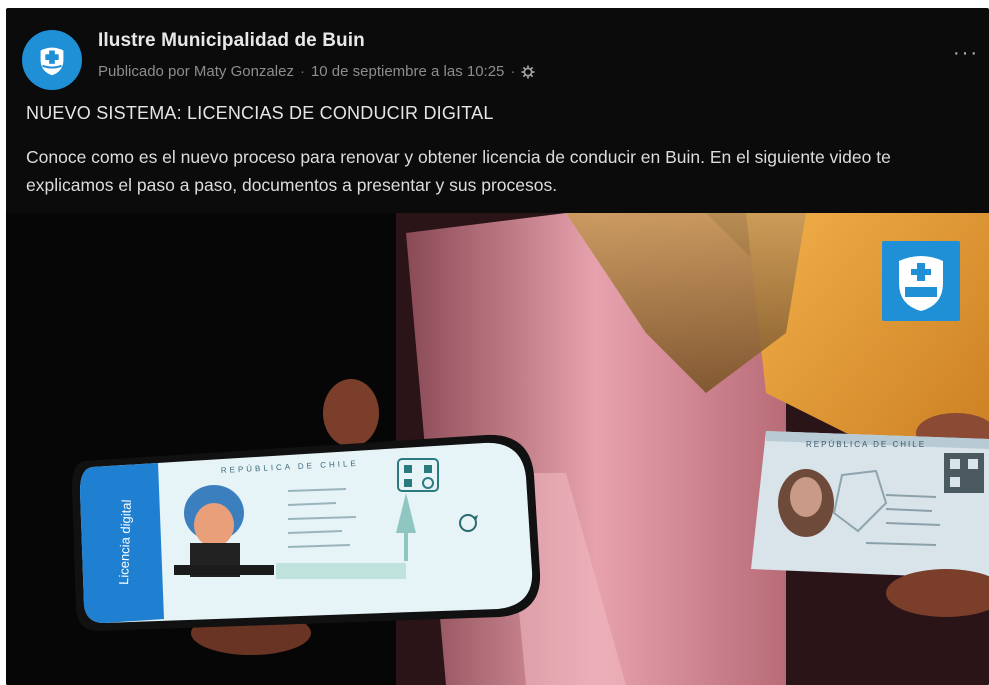 This screenshot has height=685, width=989. Describe the element at coordinates (196, 71) in the screenshot. I see `published-by: Publicado por Maty Gonzalez` at that location.